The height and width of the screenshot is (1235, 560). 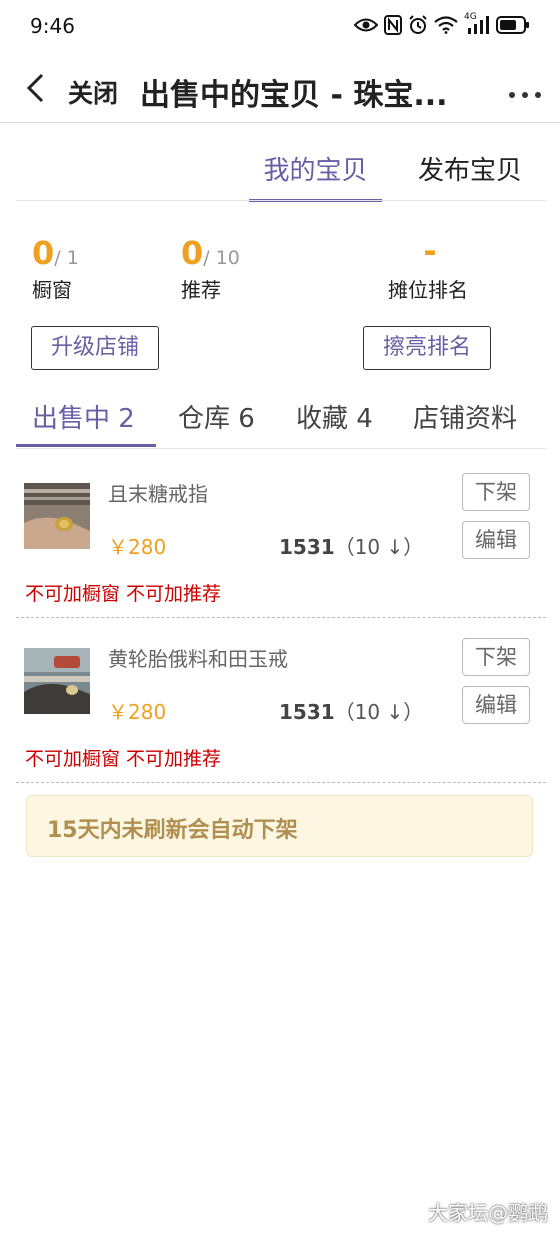 I want to click on stat-showcase-label: 橱窗, so click(x=52, y=290).